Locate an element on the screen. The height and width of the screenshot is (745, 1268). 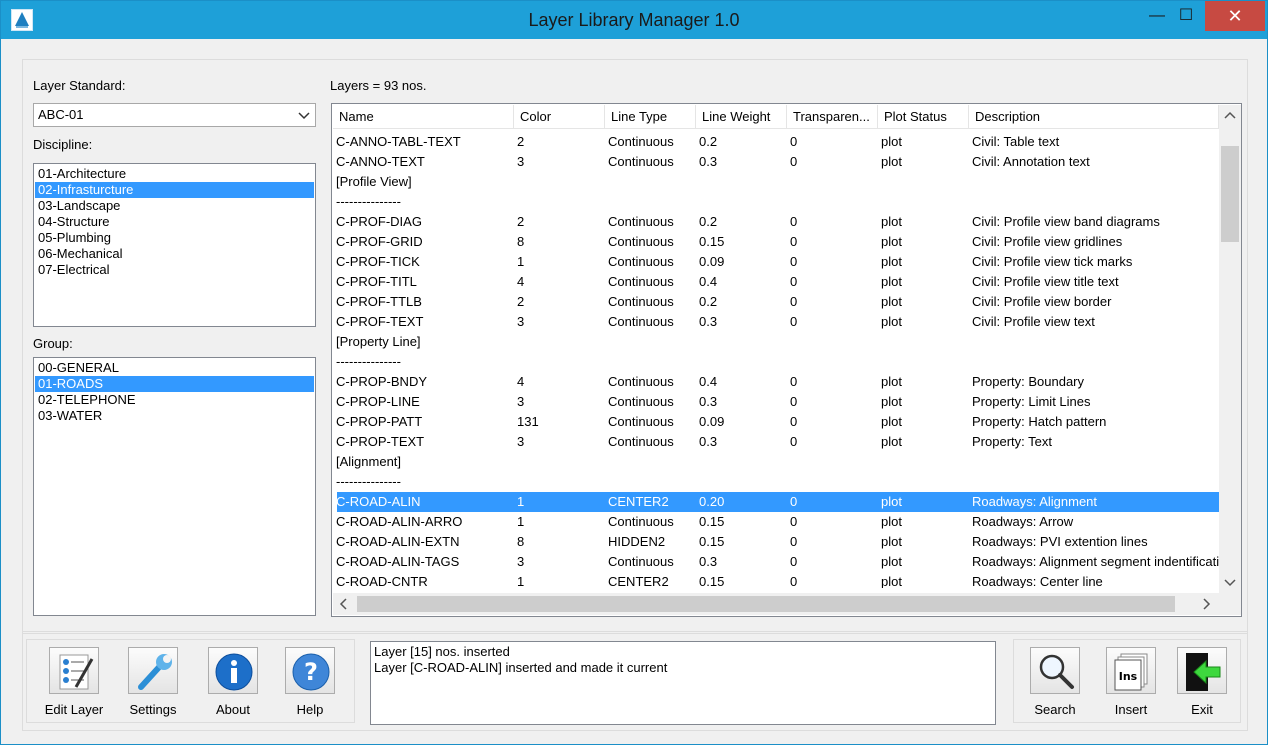
edit-layer-button is located at coordinates (74, 670).